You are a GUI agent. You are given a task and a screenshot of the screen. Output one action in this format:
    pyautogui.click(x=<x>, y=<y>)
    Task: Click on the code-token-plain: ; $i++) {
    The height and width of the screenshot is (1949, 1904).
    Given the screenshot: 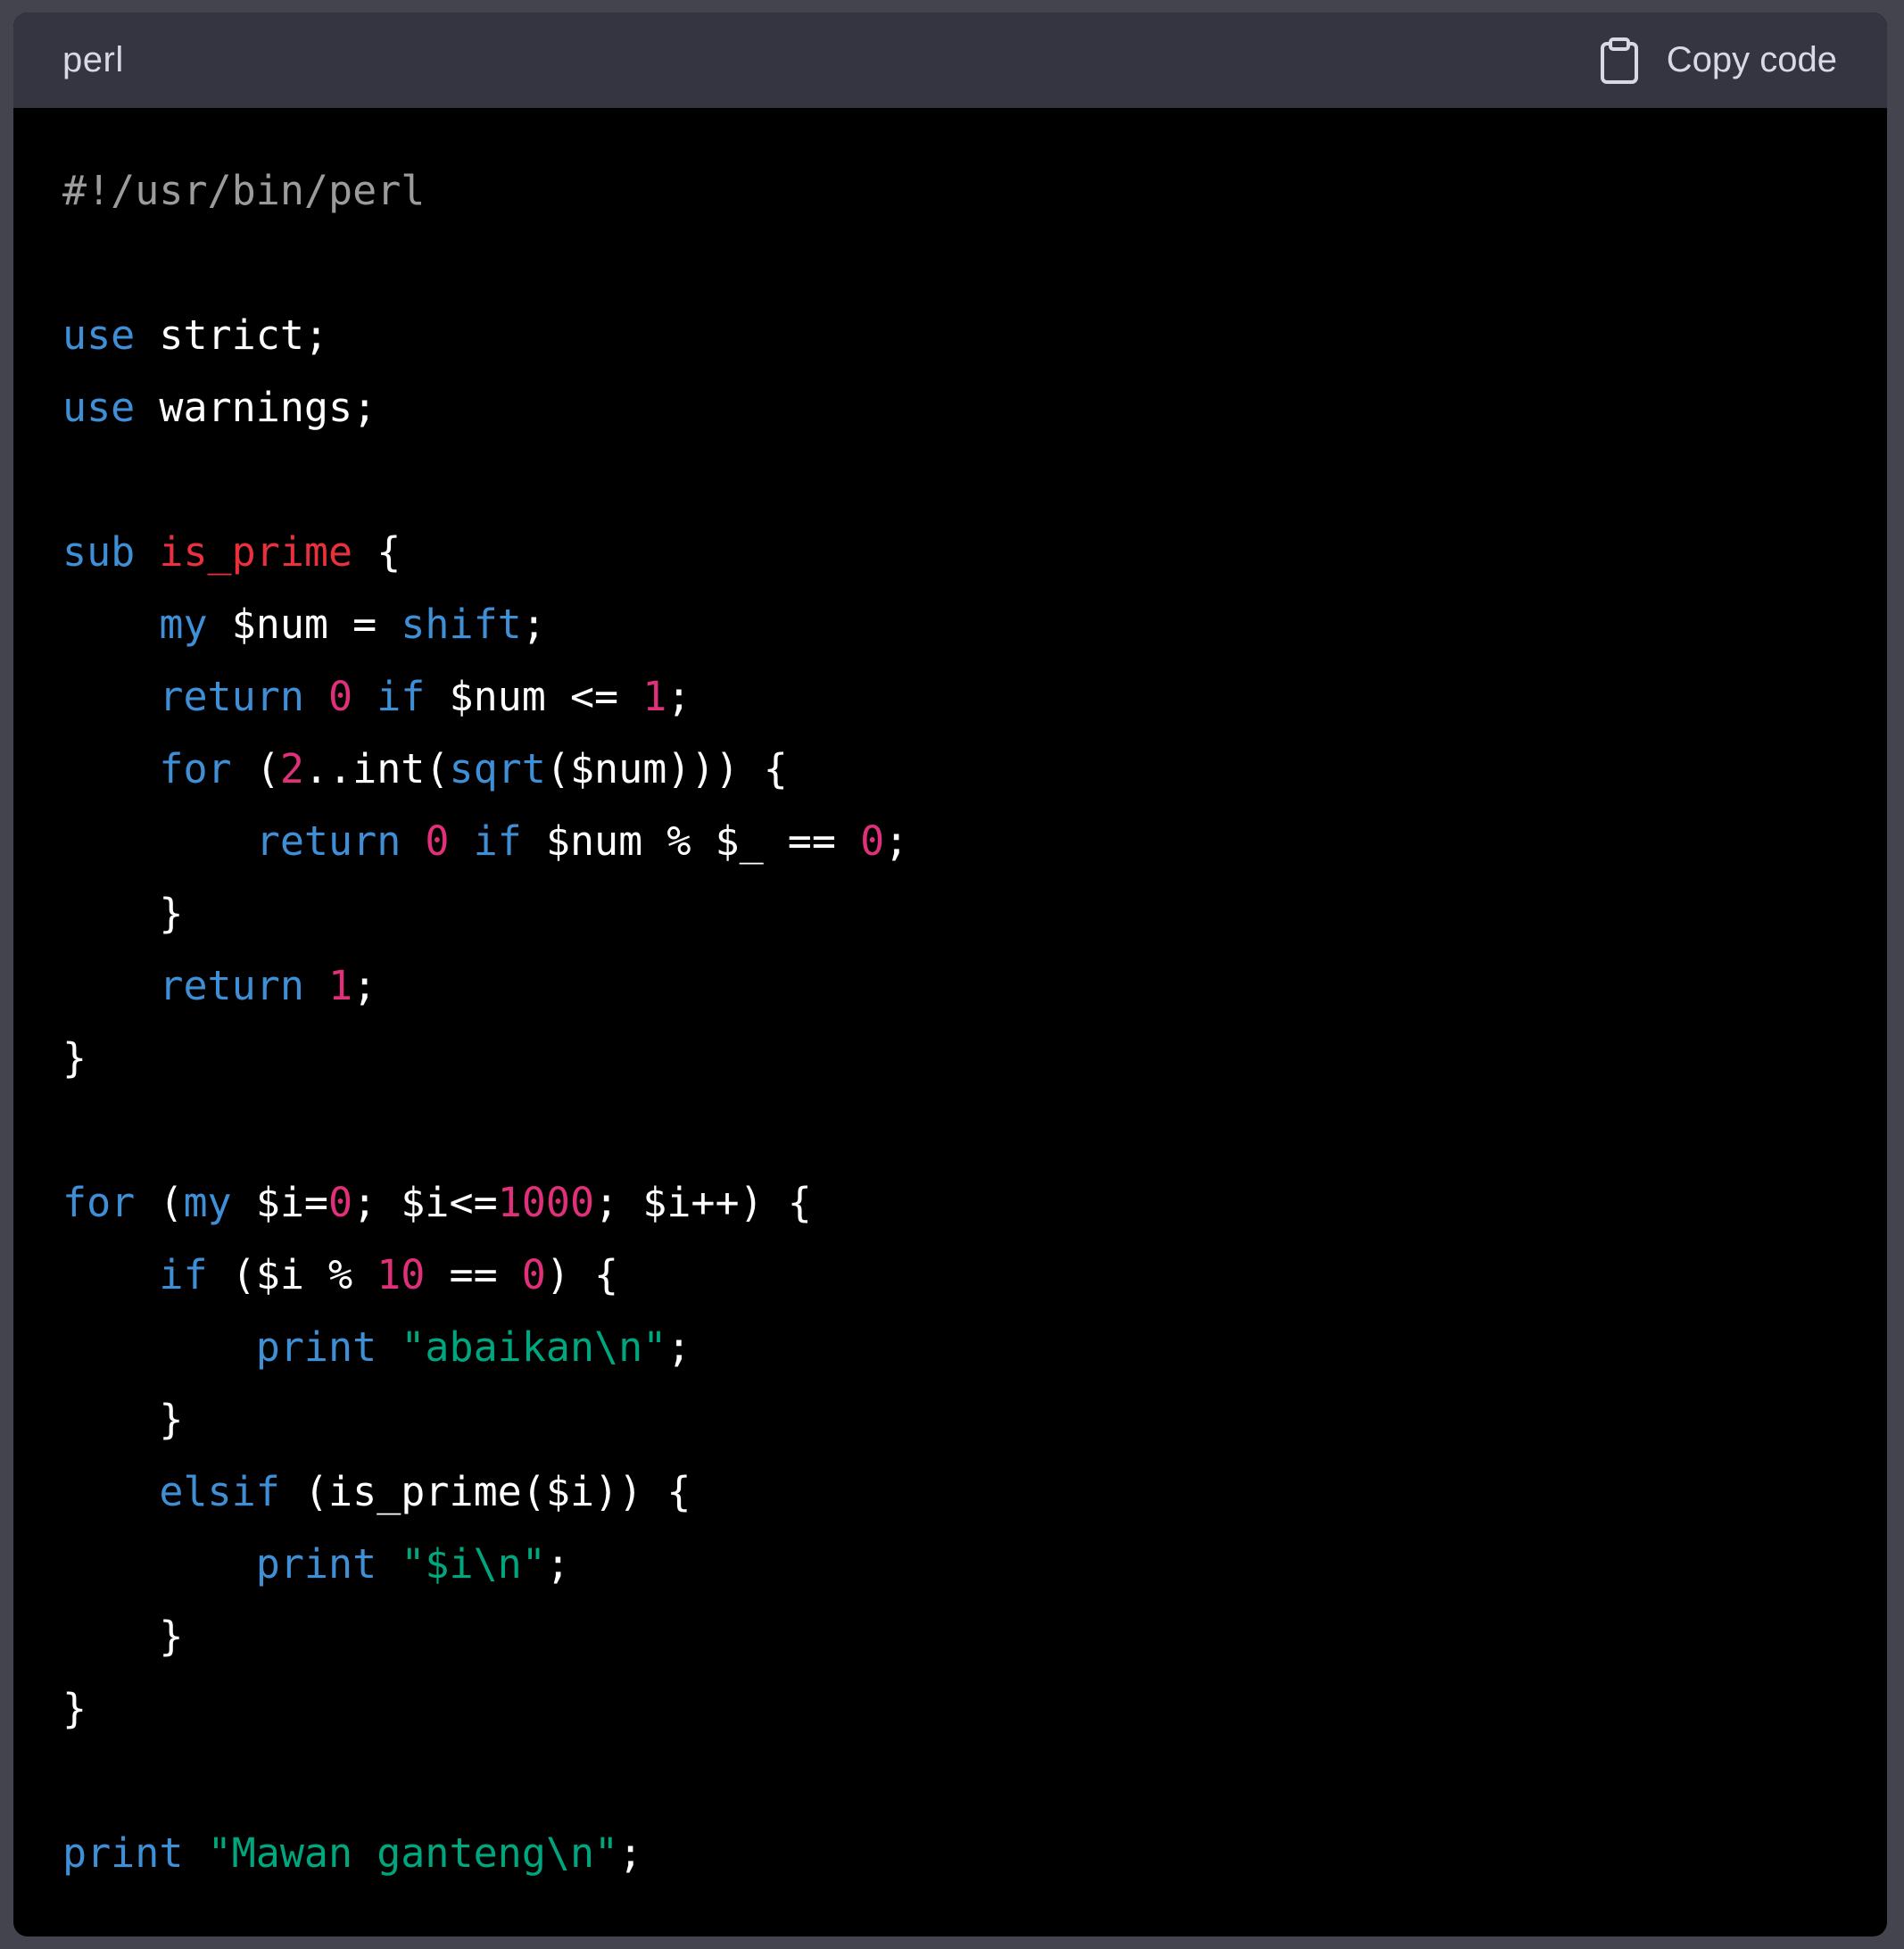 What is the action you would take?
    pyautogui.click(x=703, y=1202)
    